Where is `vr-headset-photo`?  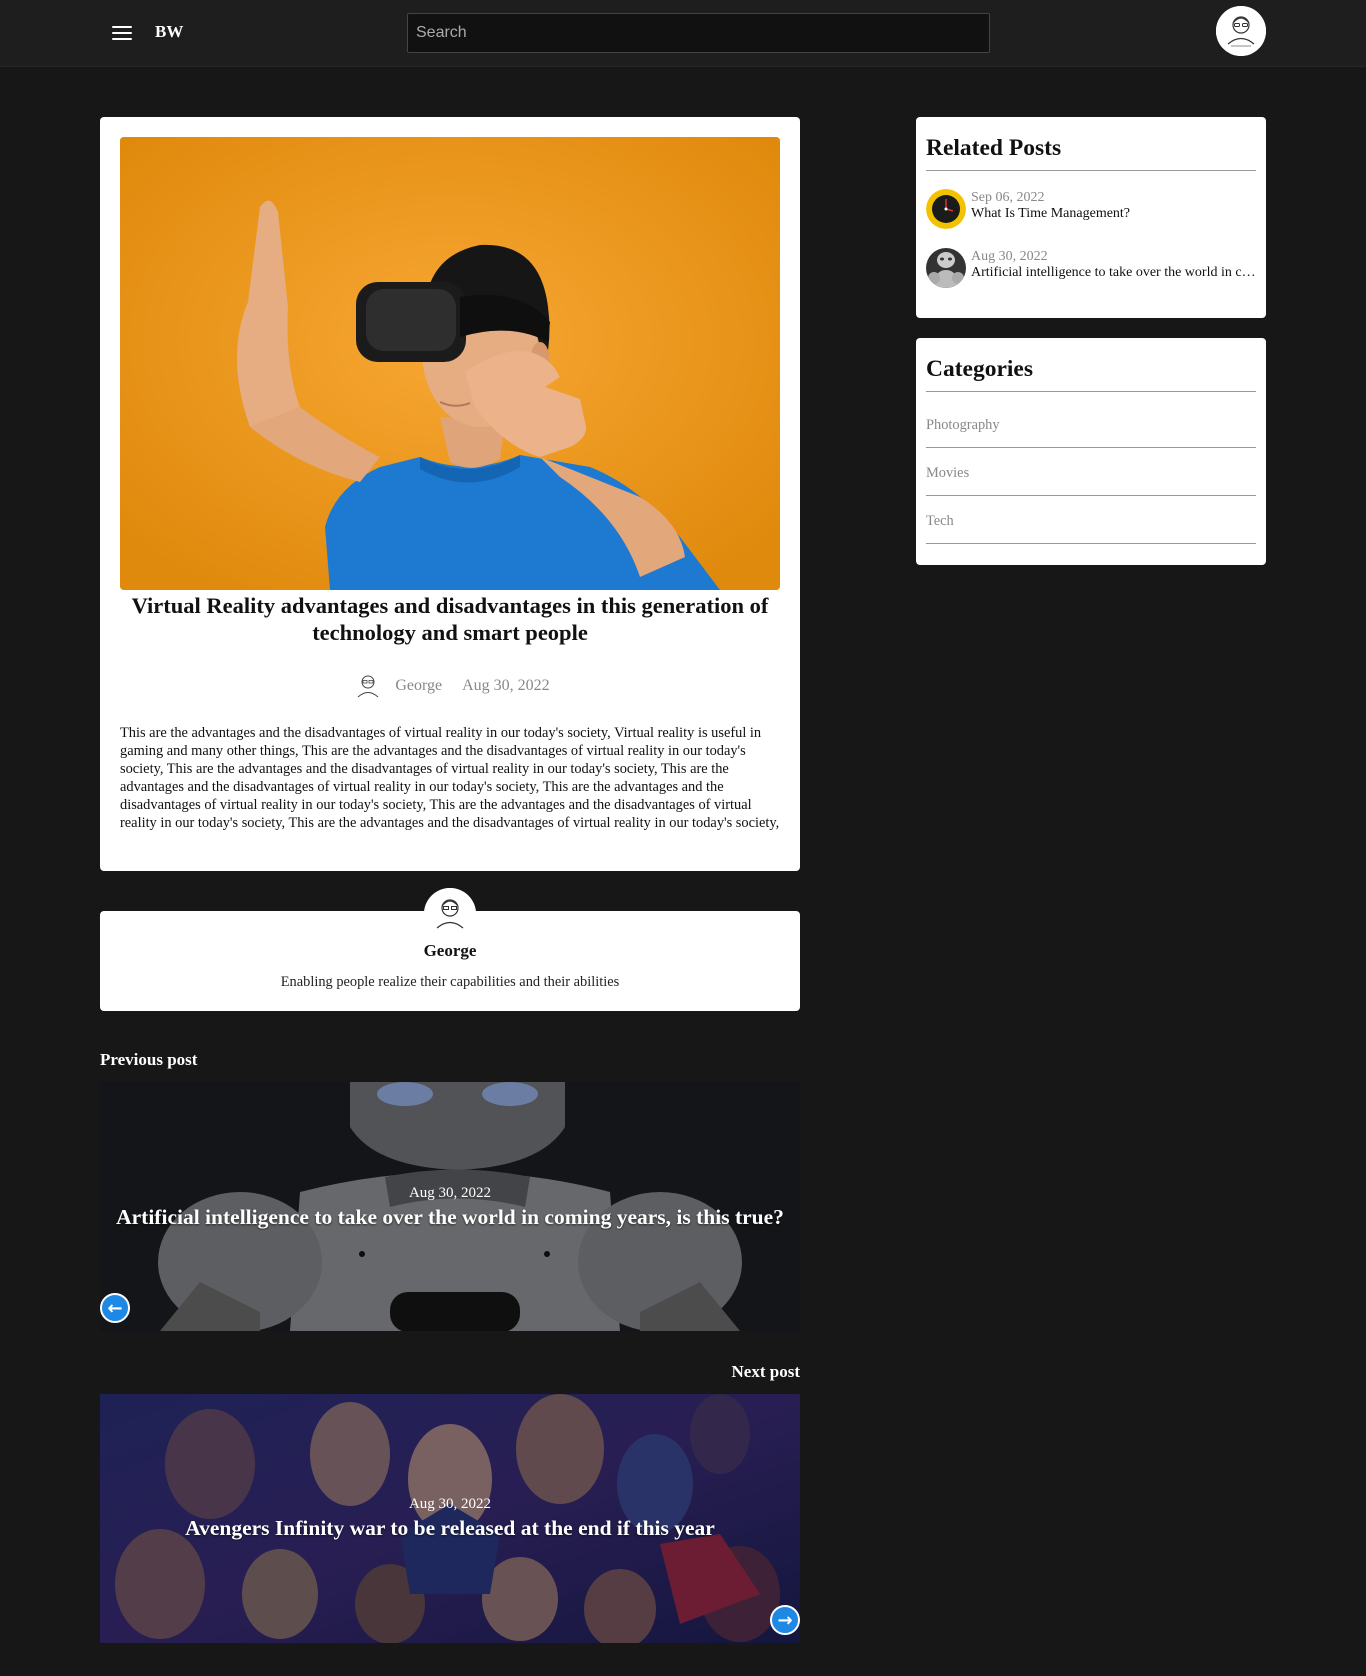
vr-headset-photo is located at coordinates (450, 363).